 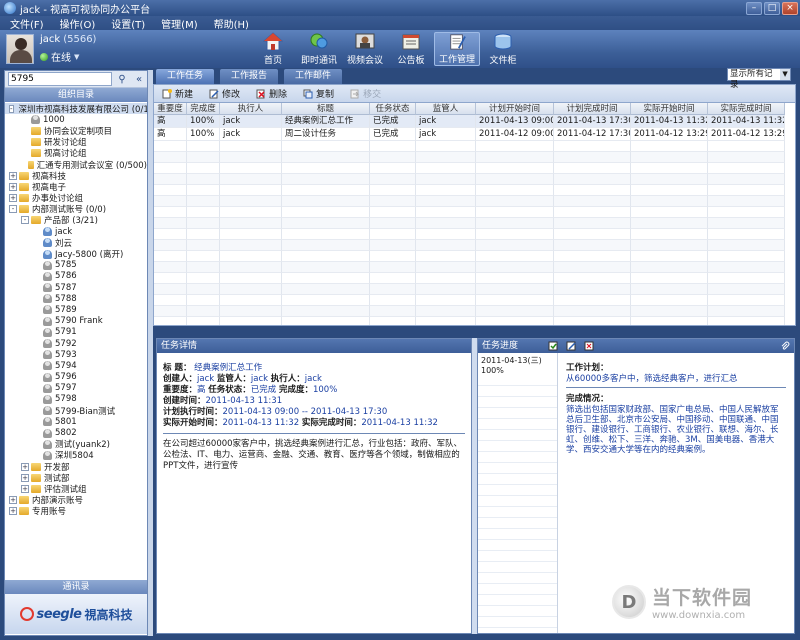 I want to click on transfer-button: 移交, so click(x=365, y=93).